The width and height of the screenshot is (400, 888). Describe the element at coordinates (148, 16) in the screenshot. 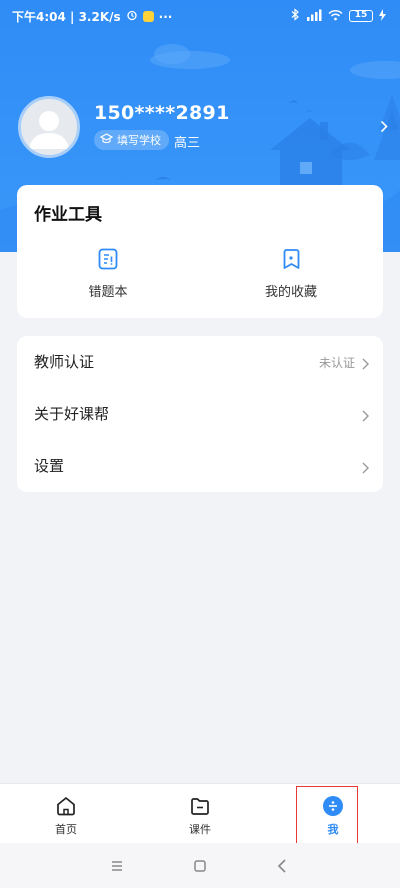

I see `notification-app-icon` at that location.